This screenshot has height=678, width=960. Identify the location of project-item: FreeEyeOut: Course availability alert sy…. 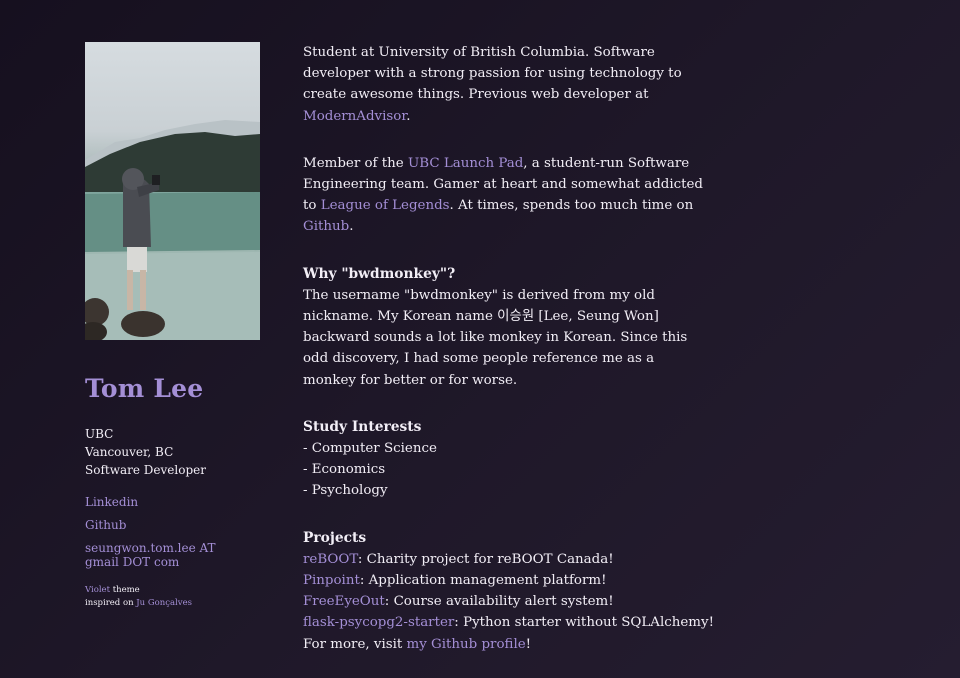
(503, 601).